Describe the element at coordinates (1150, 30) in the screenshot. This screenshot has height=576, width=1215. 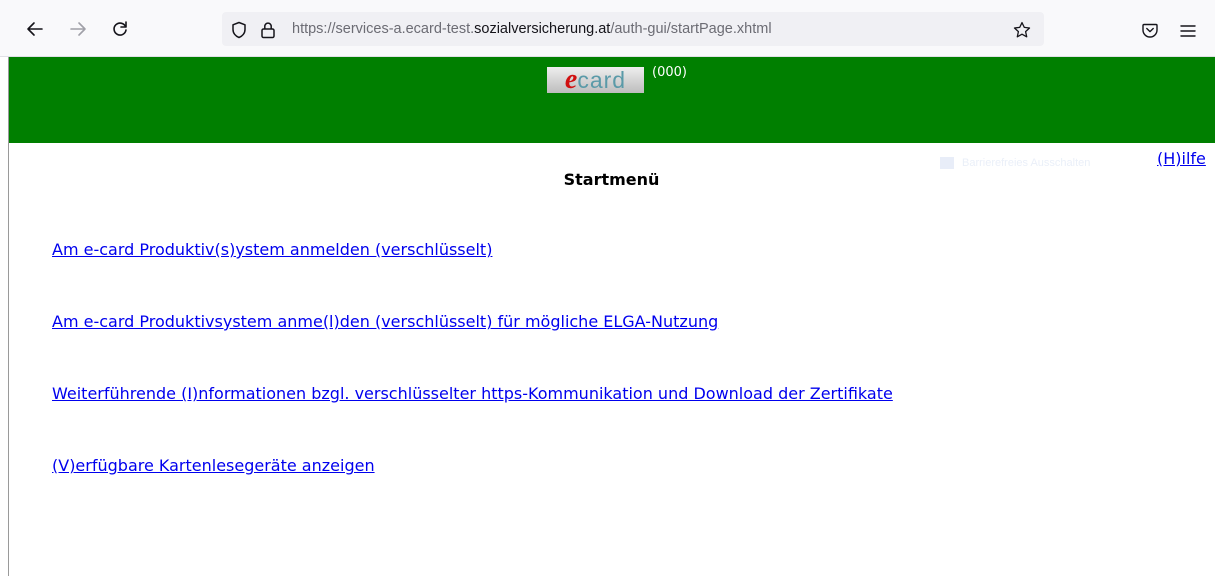
I see `pocket-icon` at that location.